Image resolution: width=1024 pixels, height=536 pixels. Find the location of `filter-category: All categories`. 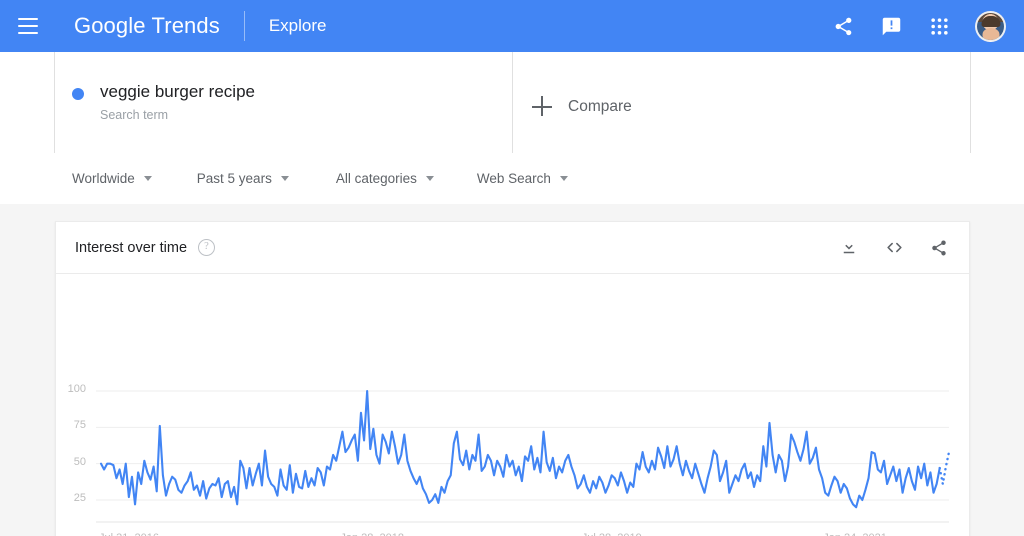

filter-category: All categories is located at coordinates (385, 178).